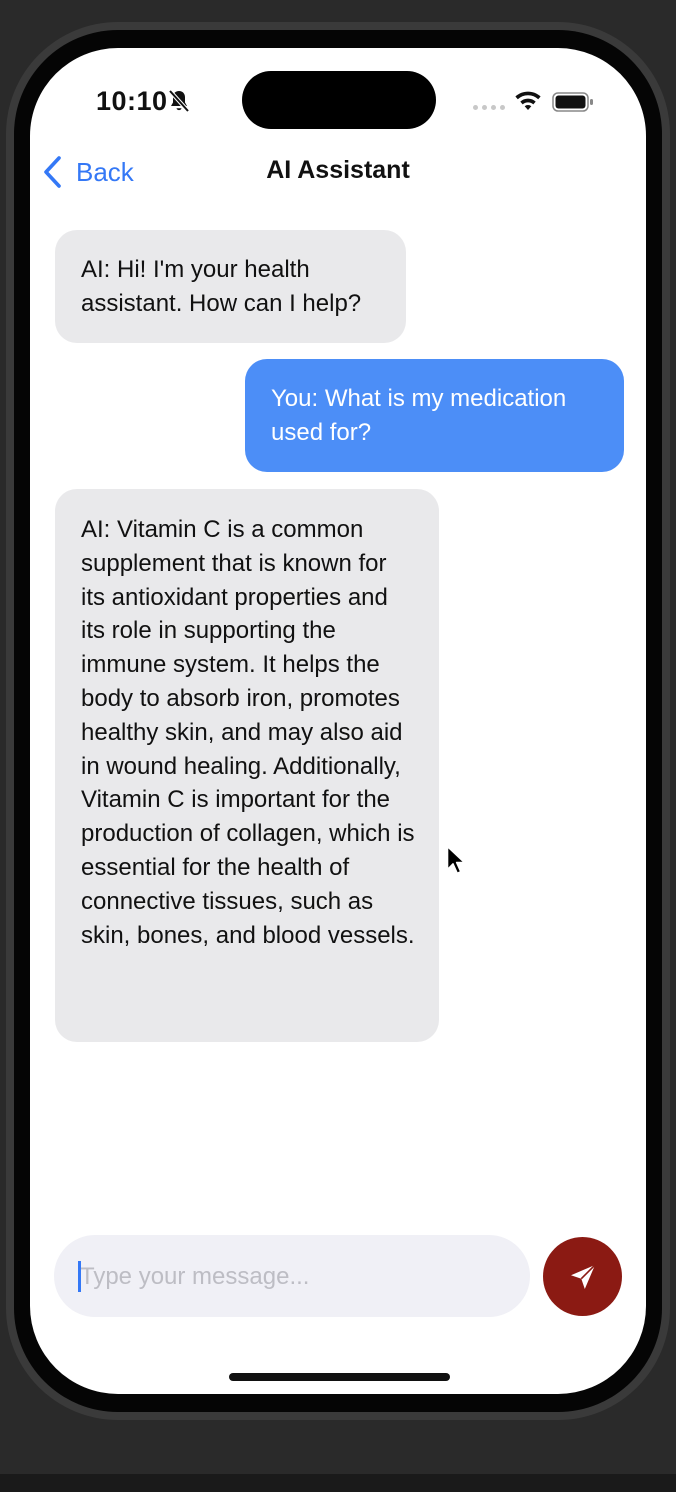  I want to click on battery-icon, so click(572, 102).